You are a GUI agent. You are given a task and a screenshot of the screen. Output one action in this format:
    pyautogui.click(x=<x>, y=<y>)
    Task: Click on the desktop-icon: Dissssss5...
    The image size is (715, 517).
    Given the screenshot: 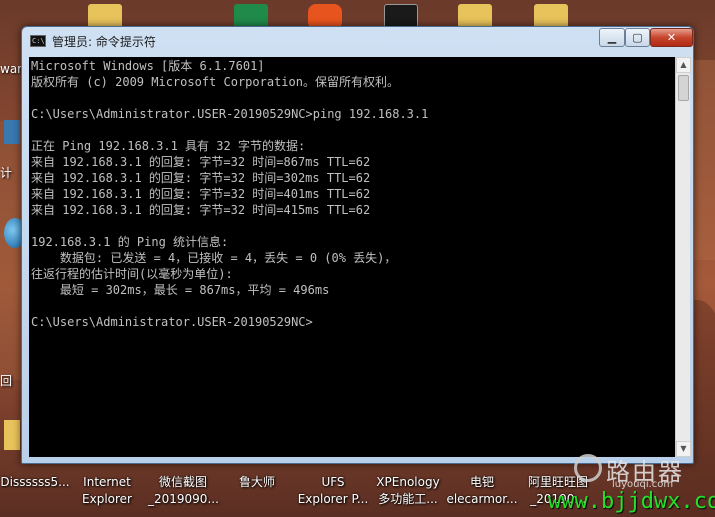 What is the action you would take?
    pyautogui.click(x=35, y=482)
    